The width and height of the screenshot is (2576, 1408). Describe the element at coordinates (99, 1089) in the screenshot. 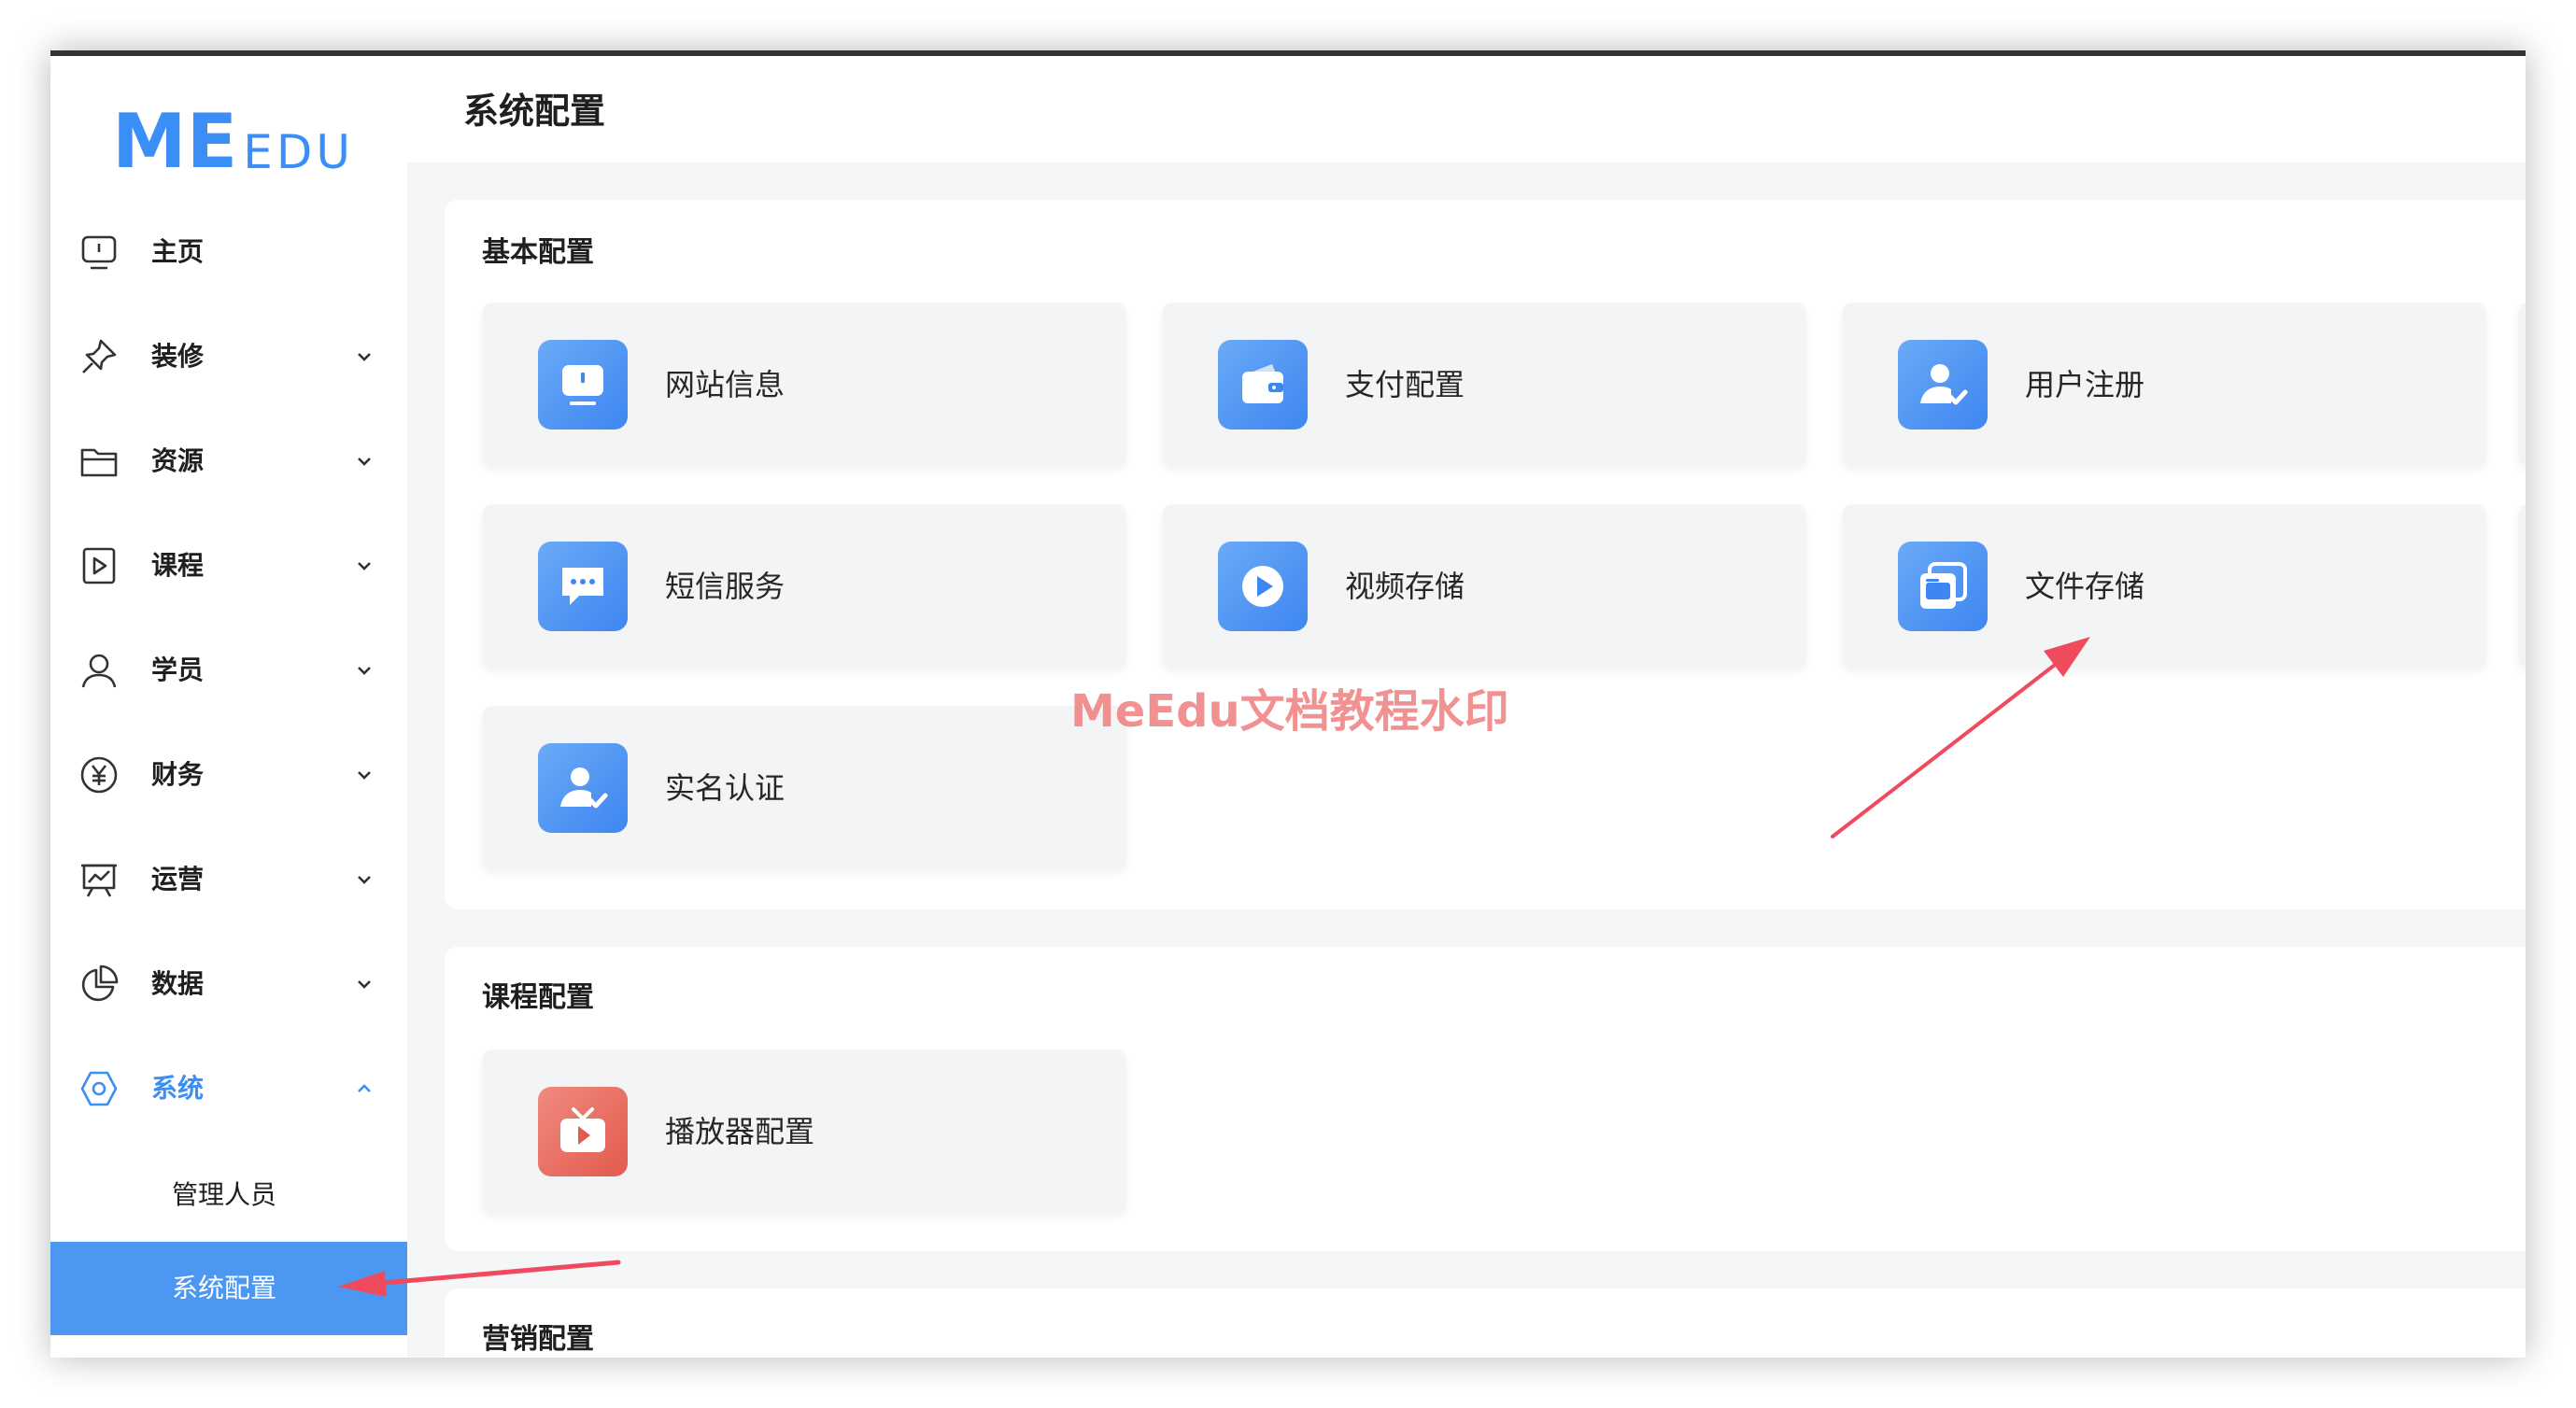

I see `settings-hex-icon` at that location.